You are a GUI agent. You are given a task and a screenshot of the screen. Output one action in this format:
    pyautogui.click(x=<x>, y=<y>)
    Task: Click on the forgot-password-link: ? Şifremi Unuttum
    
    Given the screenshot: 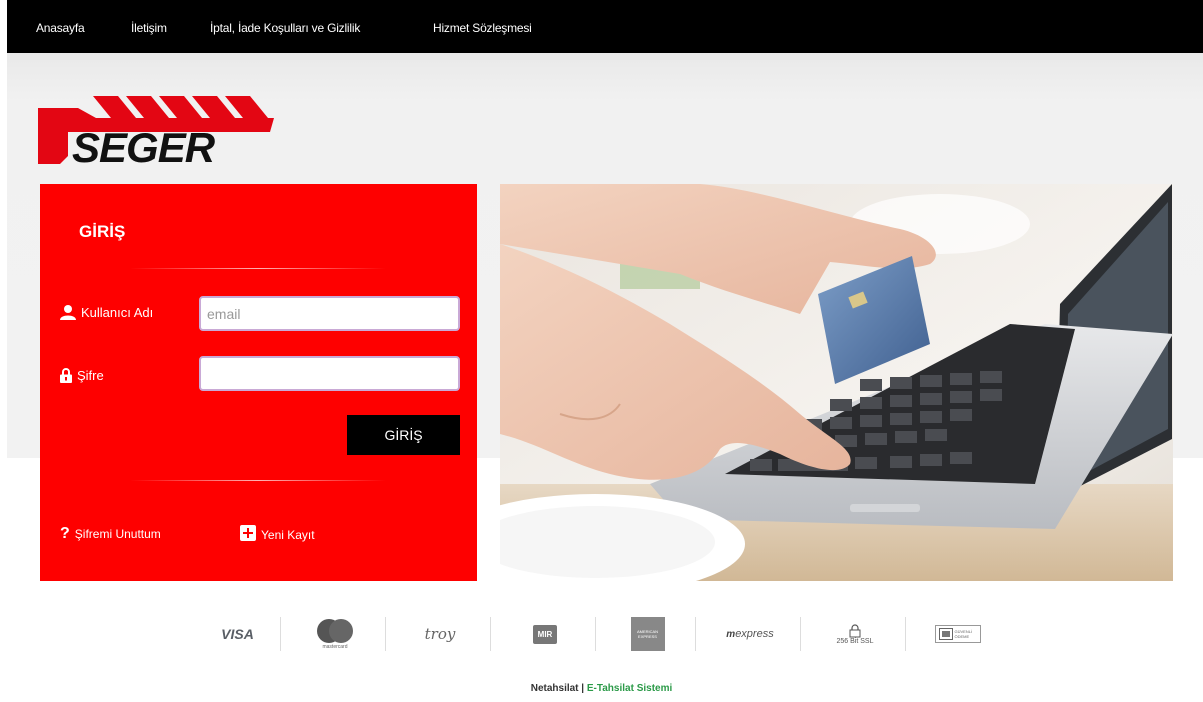 What is the action you would take?
    pyautogui.click(x=110, y=534)
    